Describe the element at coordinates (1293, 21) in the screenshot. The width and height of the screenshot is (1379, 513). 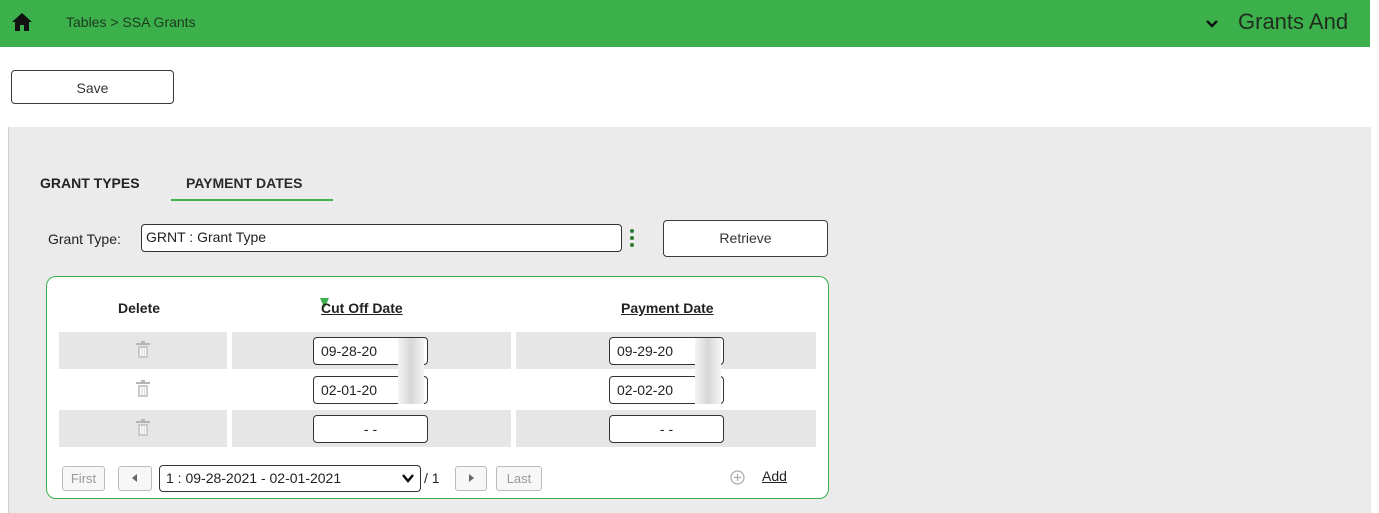
I see `app-title: Grants And` at that location.